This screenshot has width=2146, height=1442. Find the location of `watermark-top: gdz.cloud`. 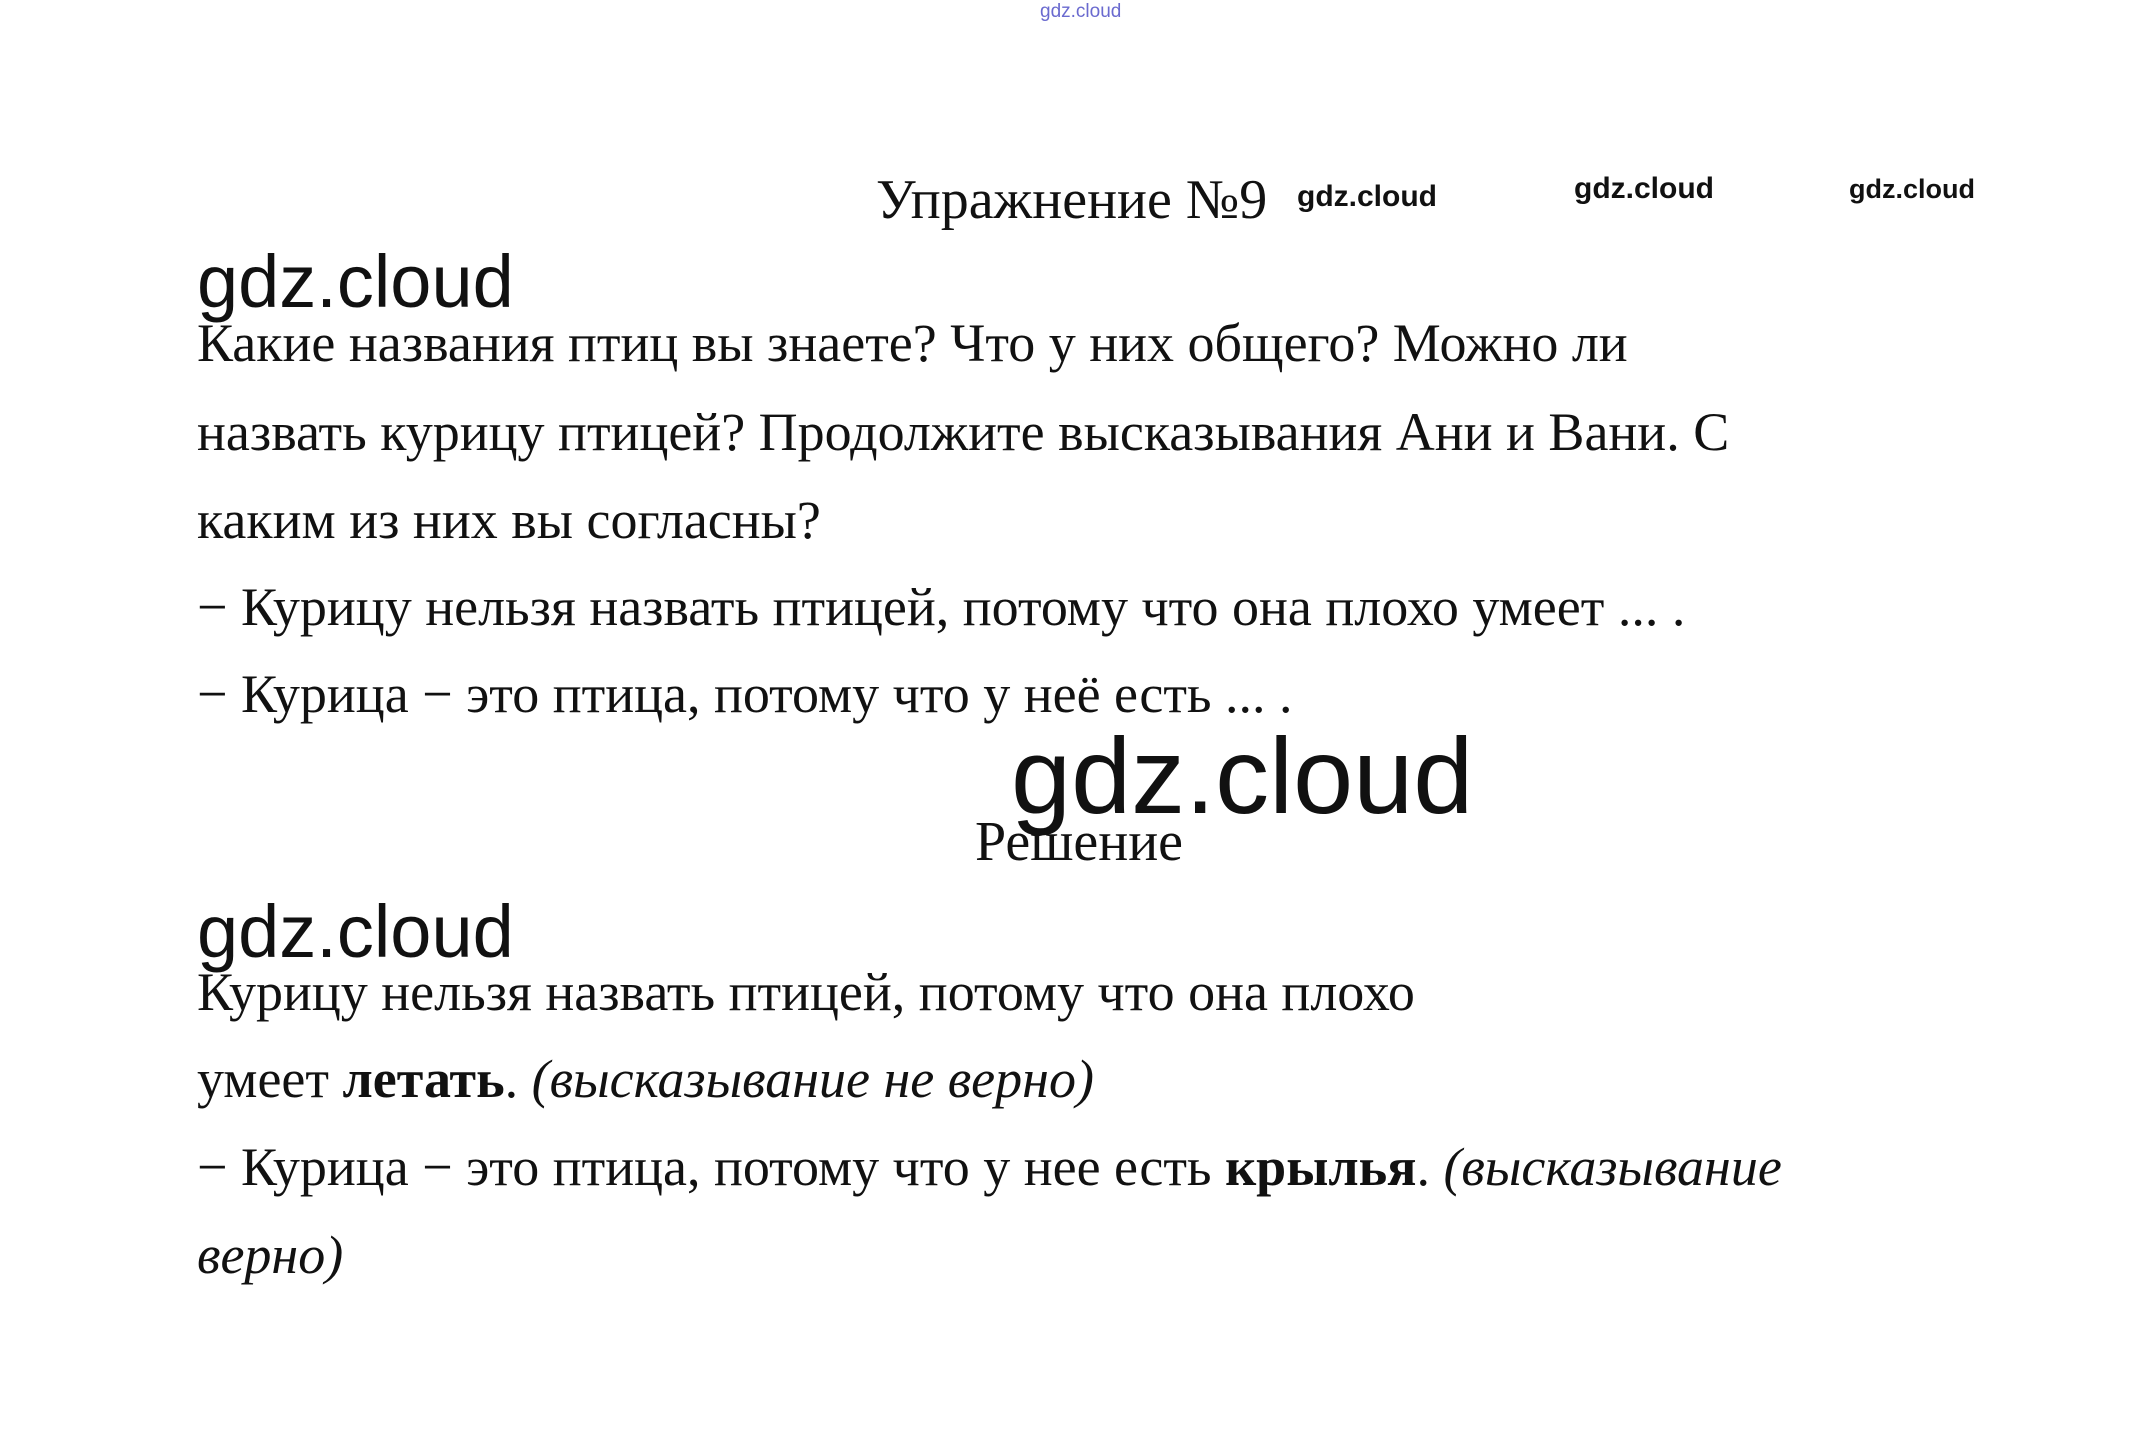

watermark-top: gdz.cloud is located at coordinates (1081, 11).